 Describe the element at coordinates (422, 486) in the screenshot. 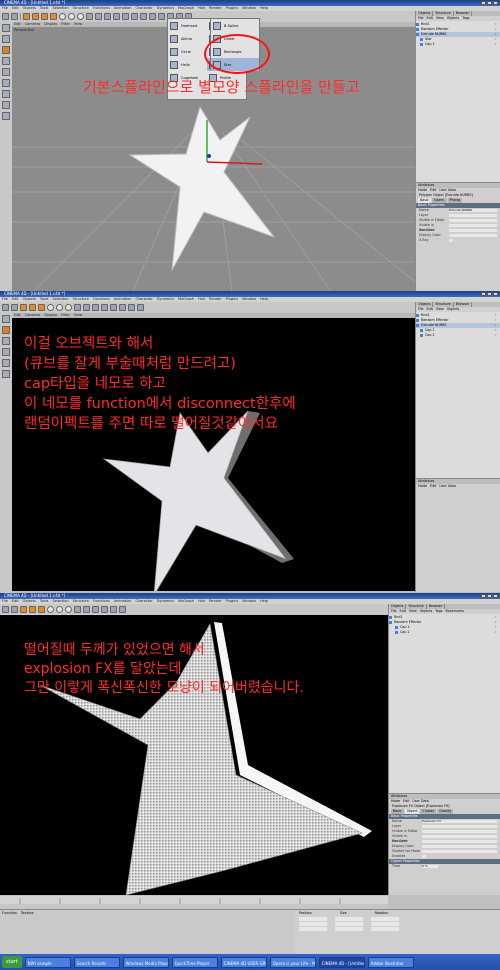

I see `attr-menu-mode: Mode` at that location.